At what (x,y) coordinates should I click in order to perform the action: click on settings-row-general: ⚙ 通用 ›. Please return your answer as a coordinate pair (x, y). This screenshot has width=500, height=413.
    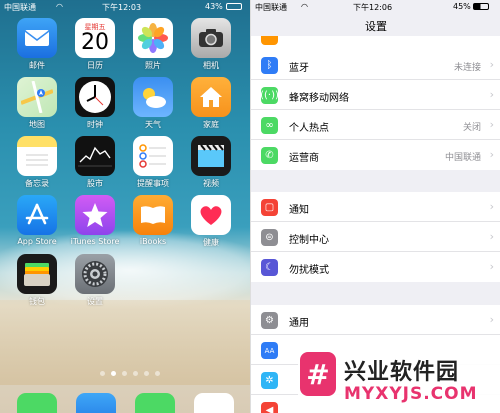
    Looking at the image, I should click on (375, 320).